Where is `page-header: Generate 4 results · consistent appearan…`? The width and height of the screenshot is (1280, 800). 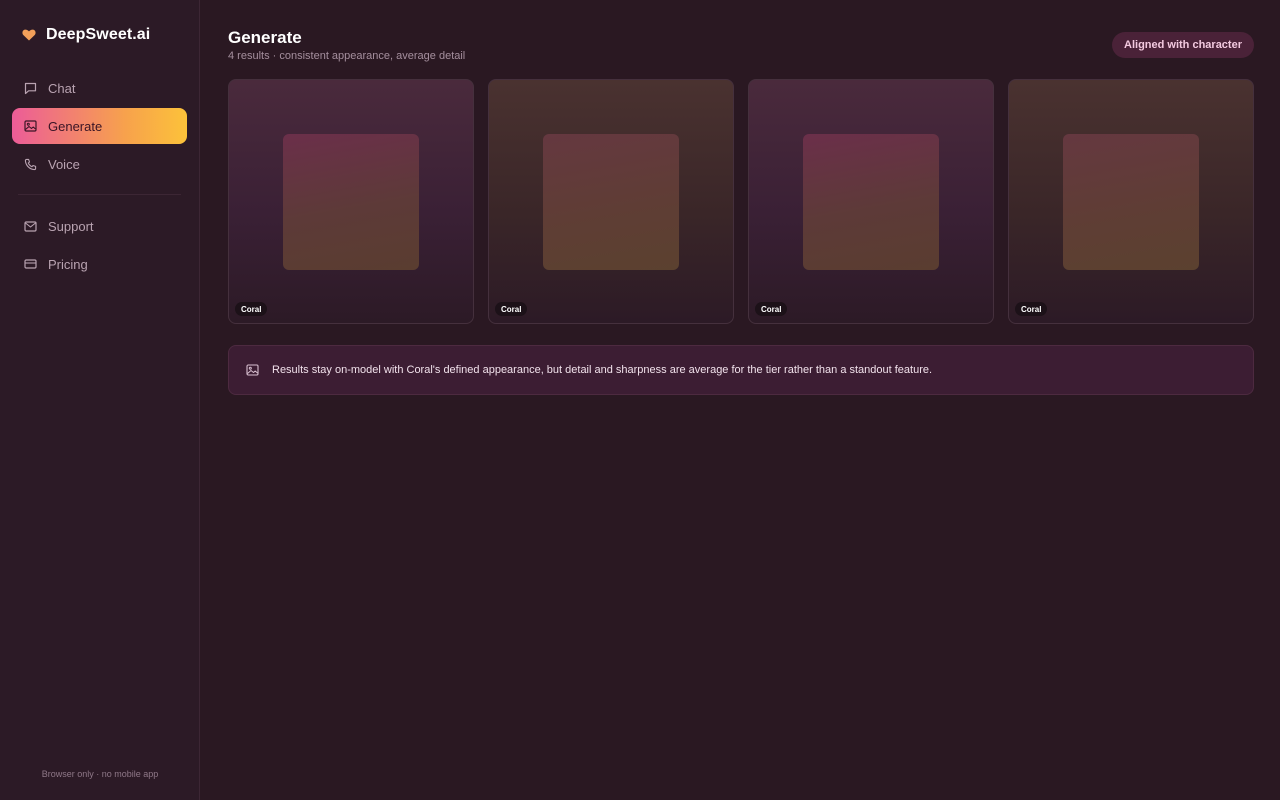
page-header: Generate 4 results · consistent appearan… is located at coordinates (741, 40).